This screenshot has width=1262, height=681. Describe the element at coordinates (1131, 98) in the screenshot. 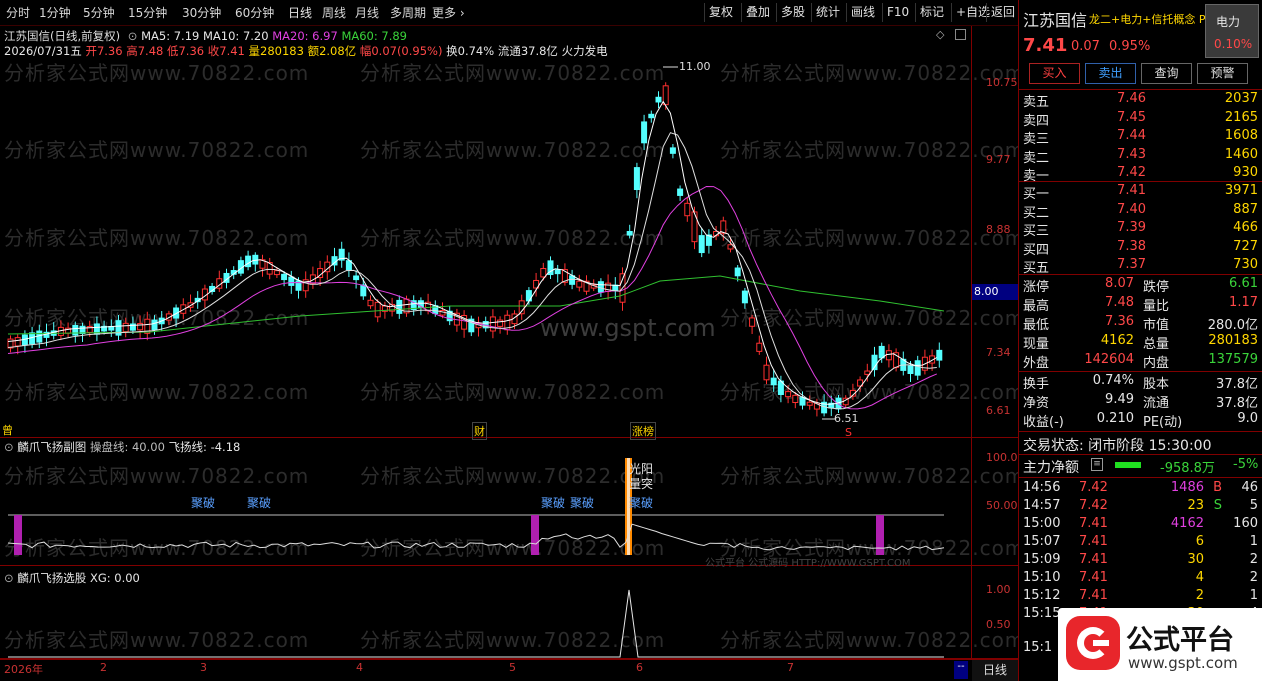

I see `ask-price: 7.46` at that location.